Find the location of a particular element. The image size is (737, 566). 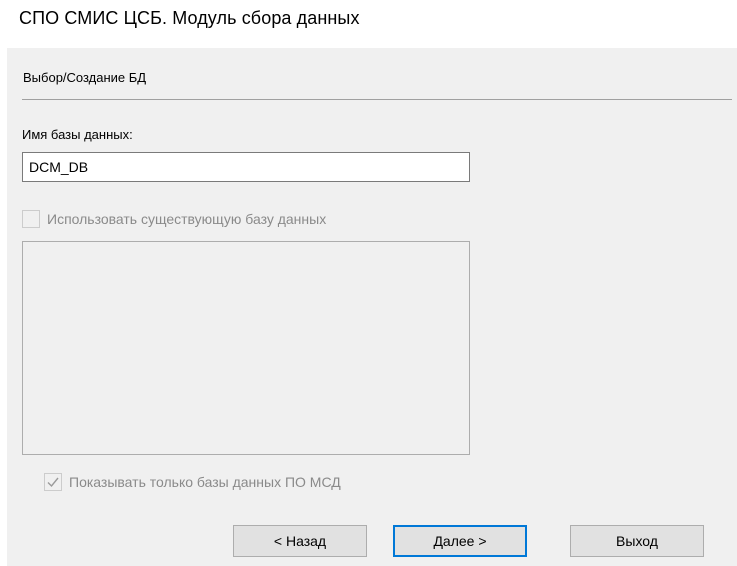

use-existing-db-option: Использовать существующую базу данных is located at coordinates (174, 219).